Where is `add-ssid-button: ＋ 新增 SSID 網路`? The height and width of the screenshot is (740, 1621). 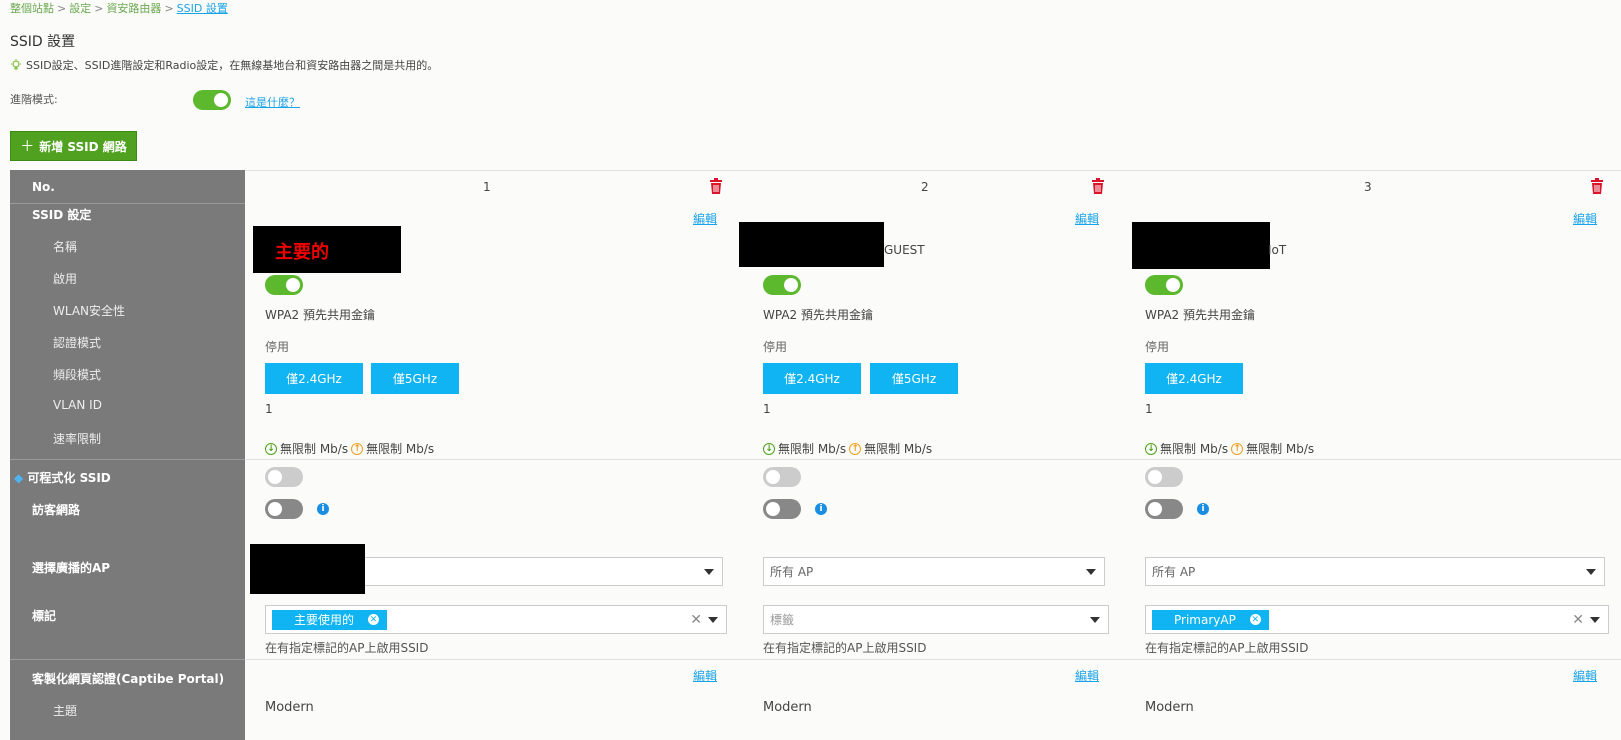 add-ssid-button: ＋ 新增 SSID 網路 is located at coordinates (73, 146).